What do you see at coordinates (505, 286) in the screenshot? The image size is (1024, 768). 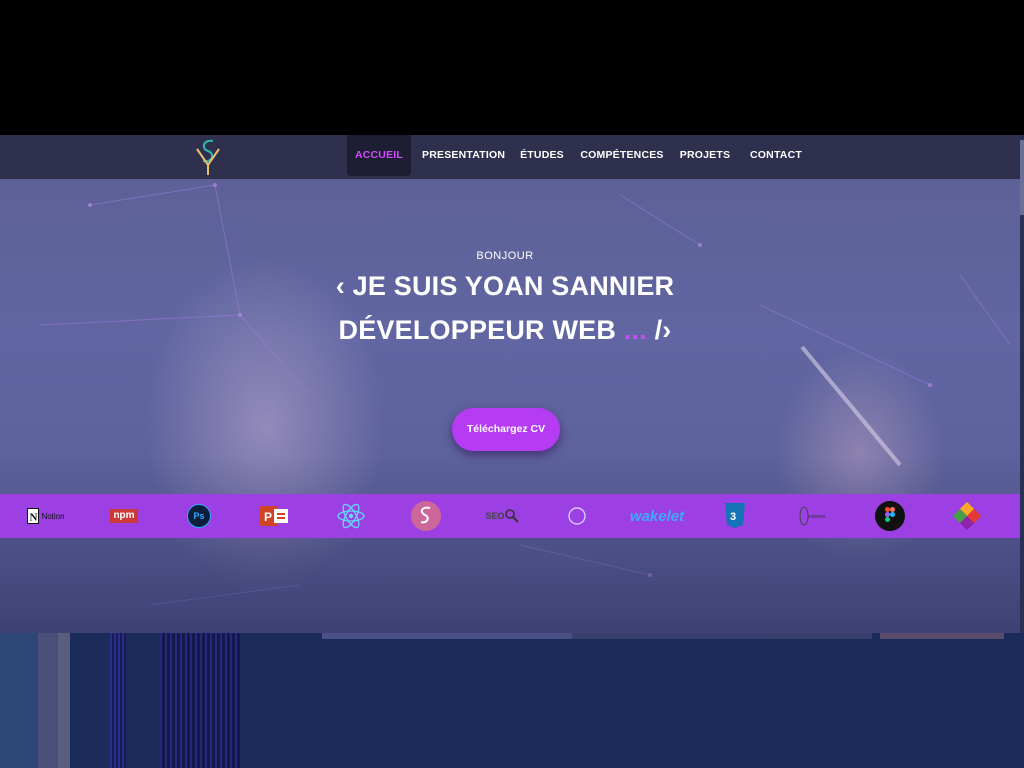 I see `hero-title-line1: ‹ JE SUIS YOAN SANNIER` at bounding box center [505, 286].